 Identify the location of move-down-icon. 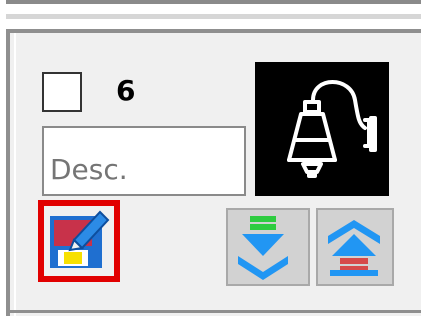
(263, 248).